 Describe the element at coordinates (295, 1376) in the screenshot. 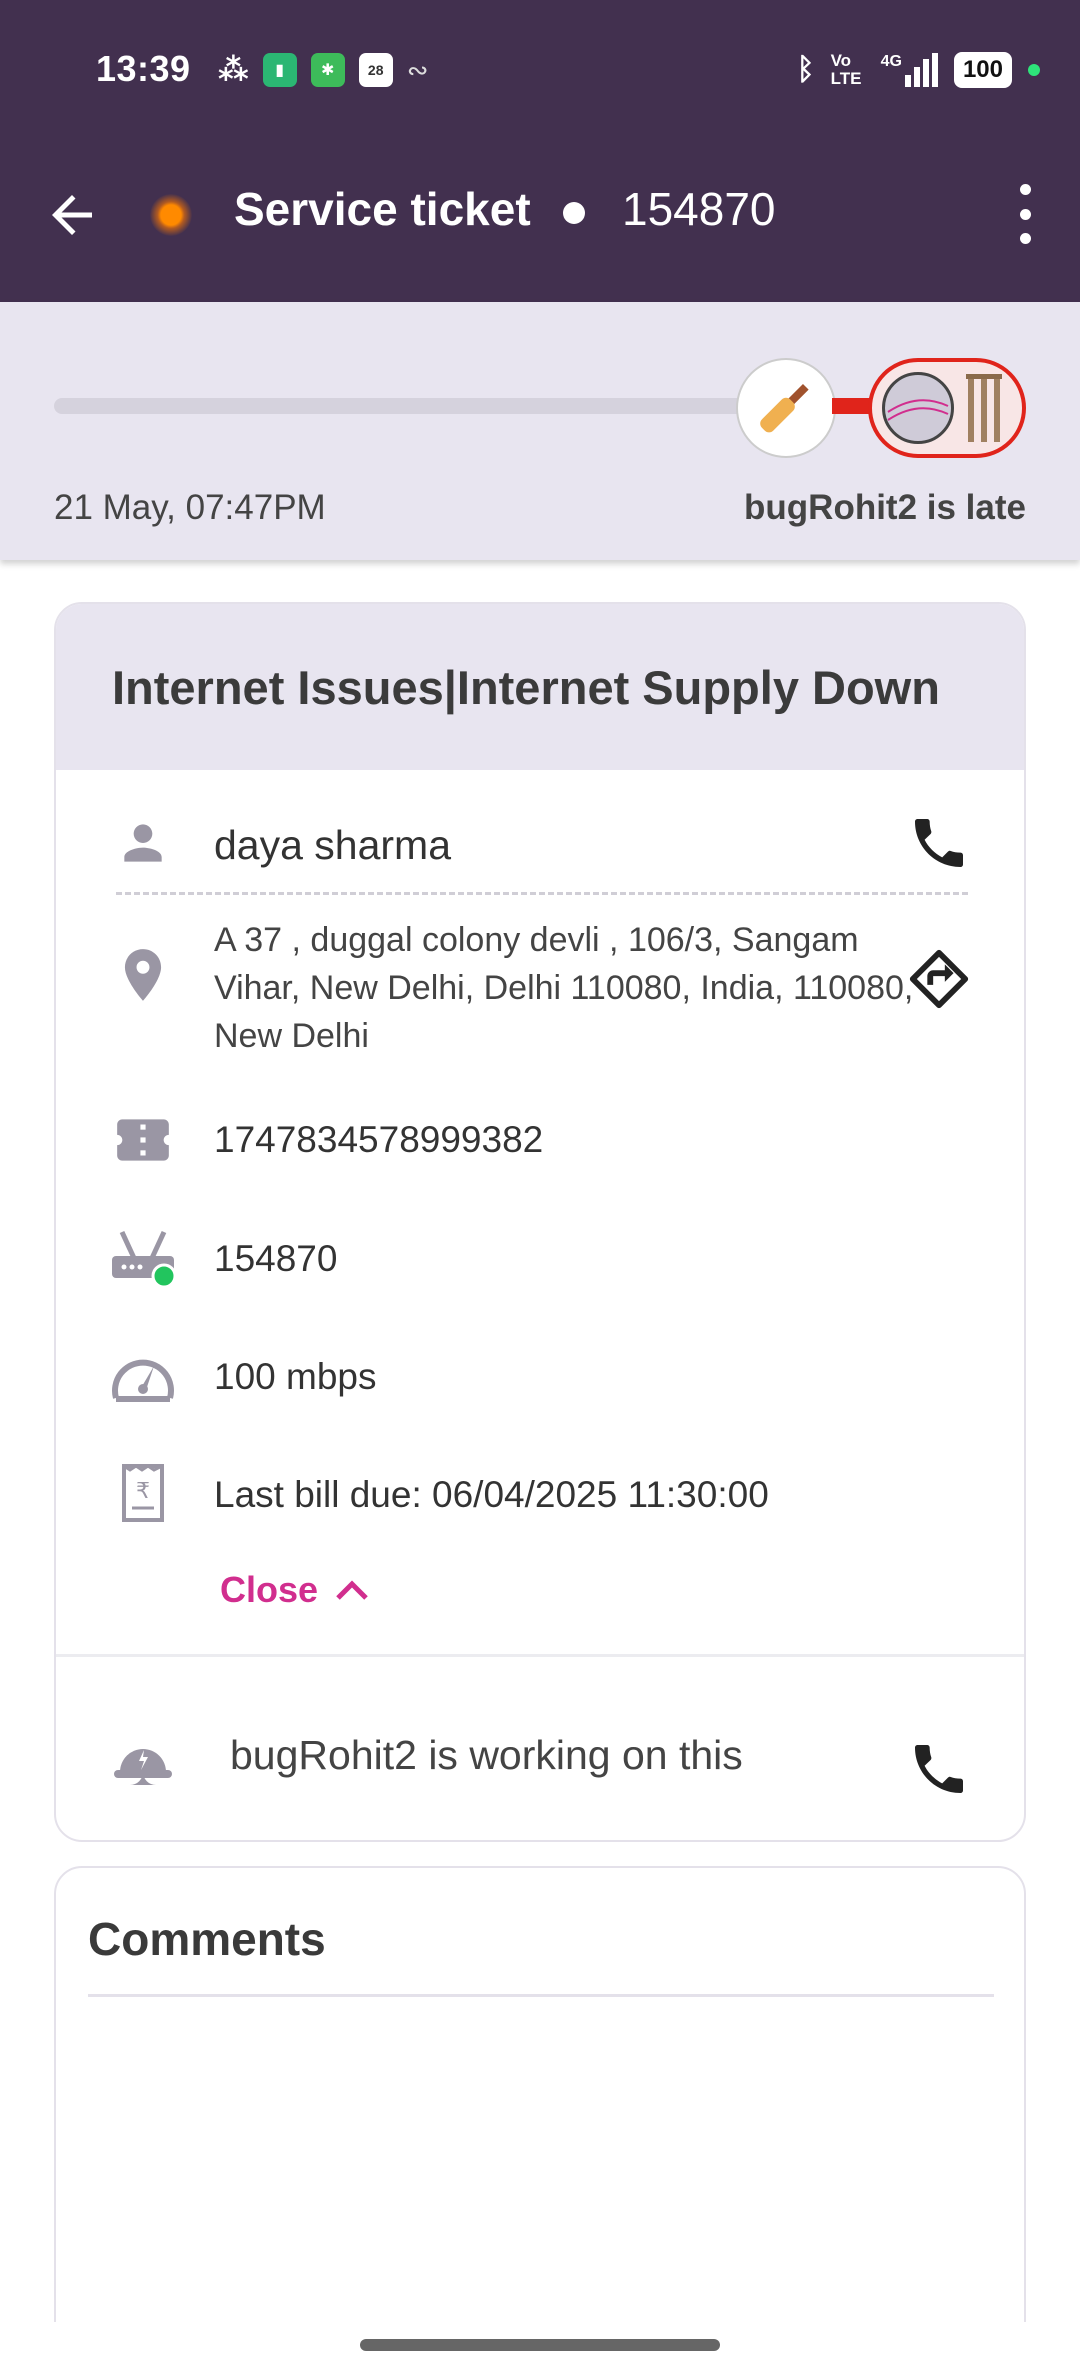

I see `plan-speed: 100 mbps` at that location.